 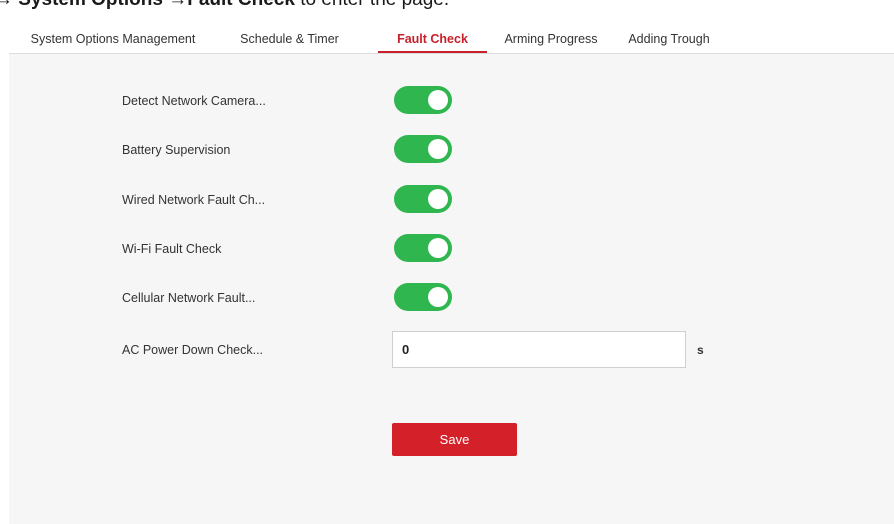 What do you see at coordinates (423, 199) in the screenshot?
I see `wired-network-fault-toggle` at bounding box center [423, 199].